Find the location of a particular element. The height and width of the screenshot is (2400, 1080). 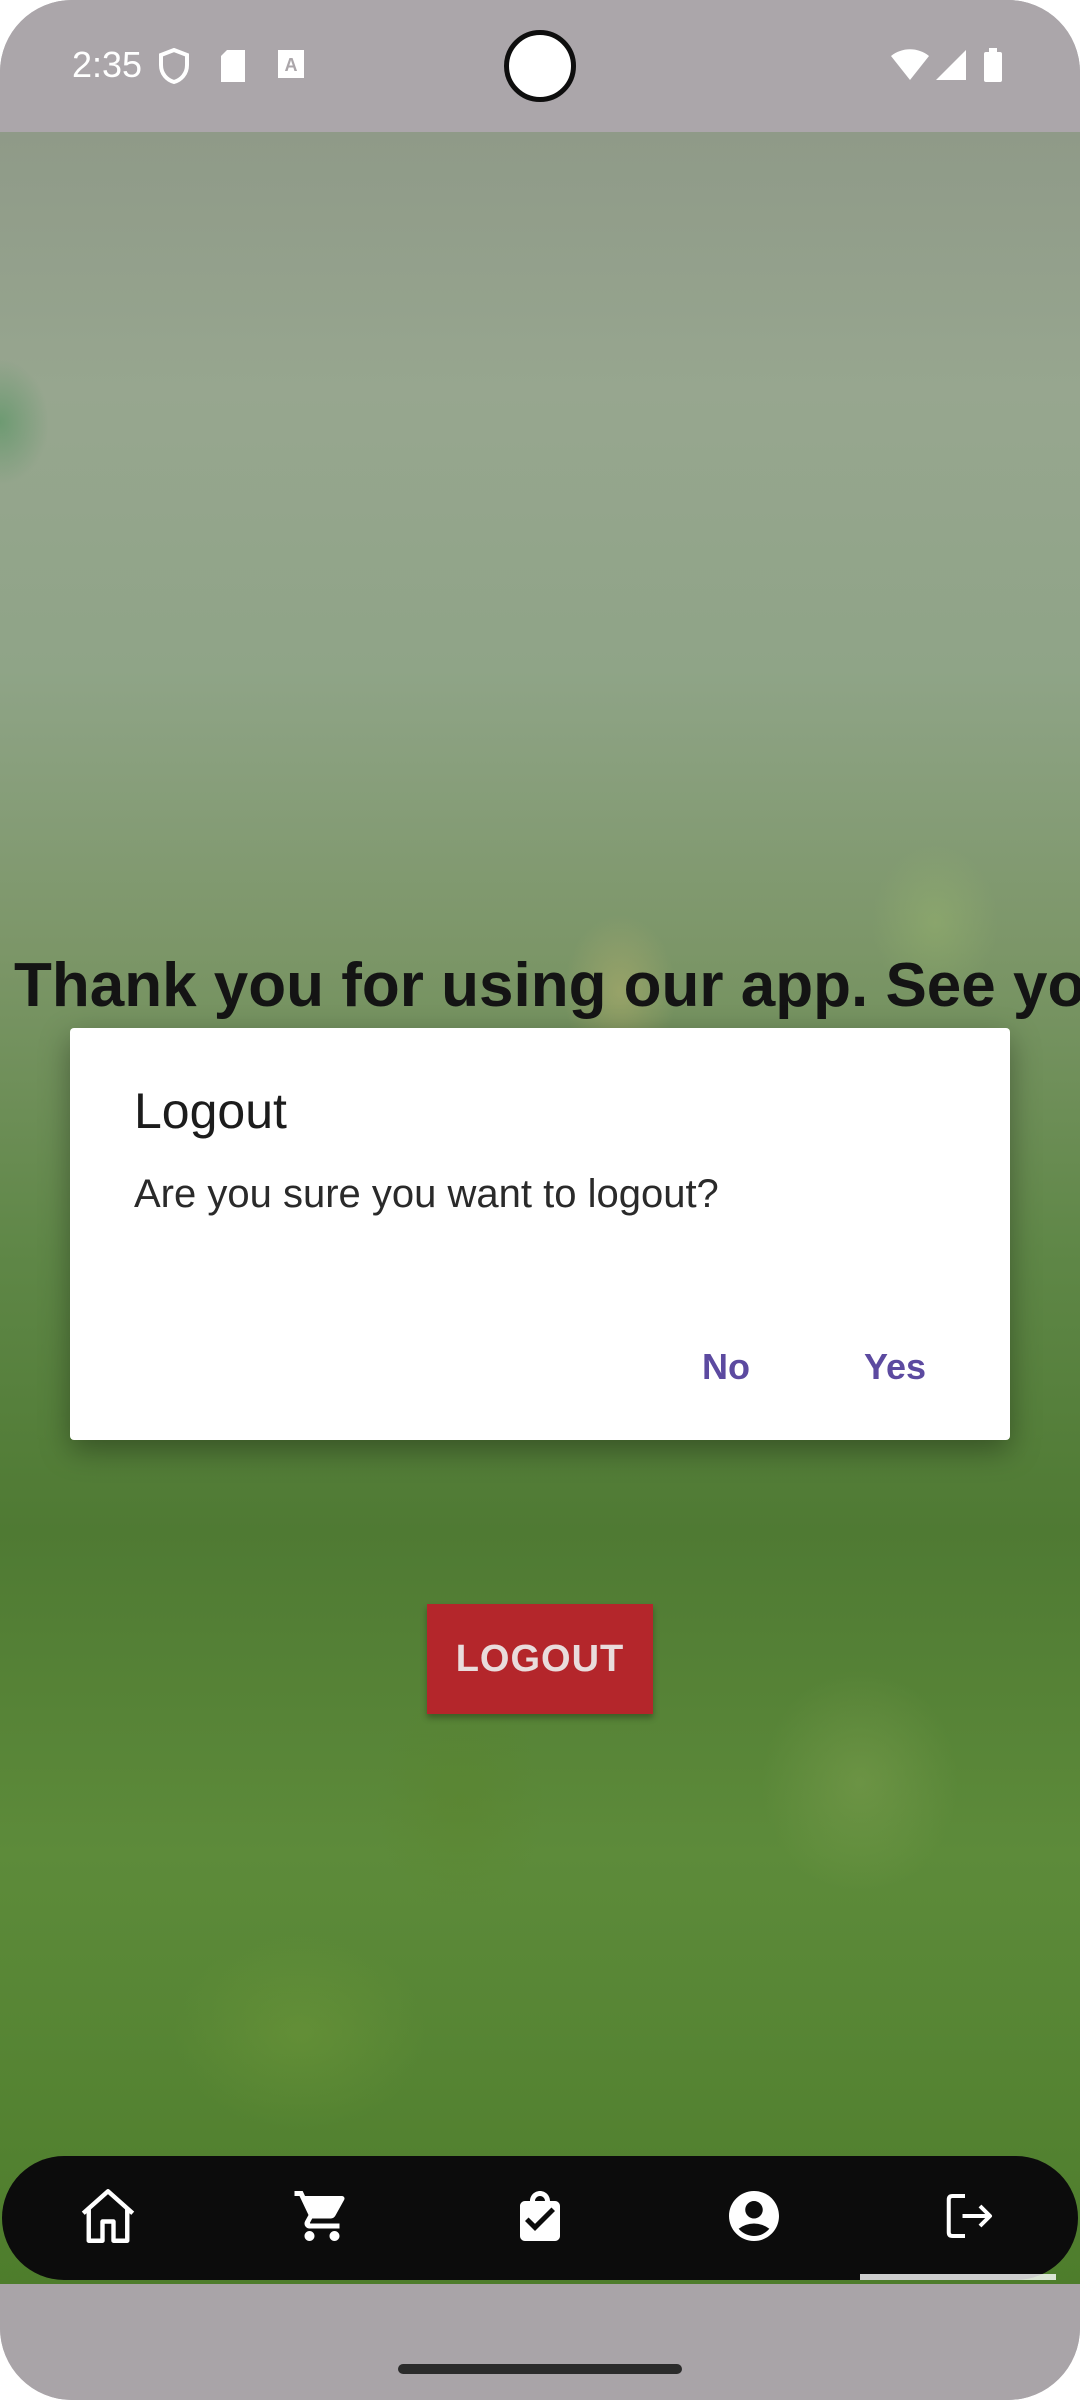

dialog-message: Are you sure you want to logout? is located at coordinates (426, 1194).